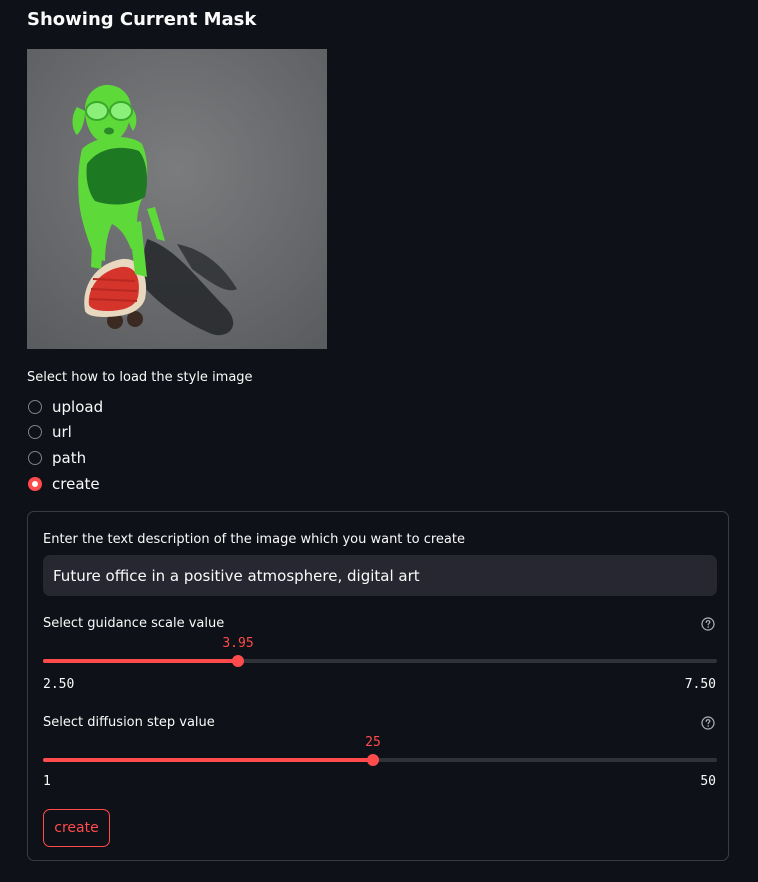 The height and width of the screenshot is (882, 758). What do you see at coordinates (76, 484) in the screenshot?
I see `radio-option-label: create` at bounding box center [76, 484].